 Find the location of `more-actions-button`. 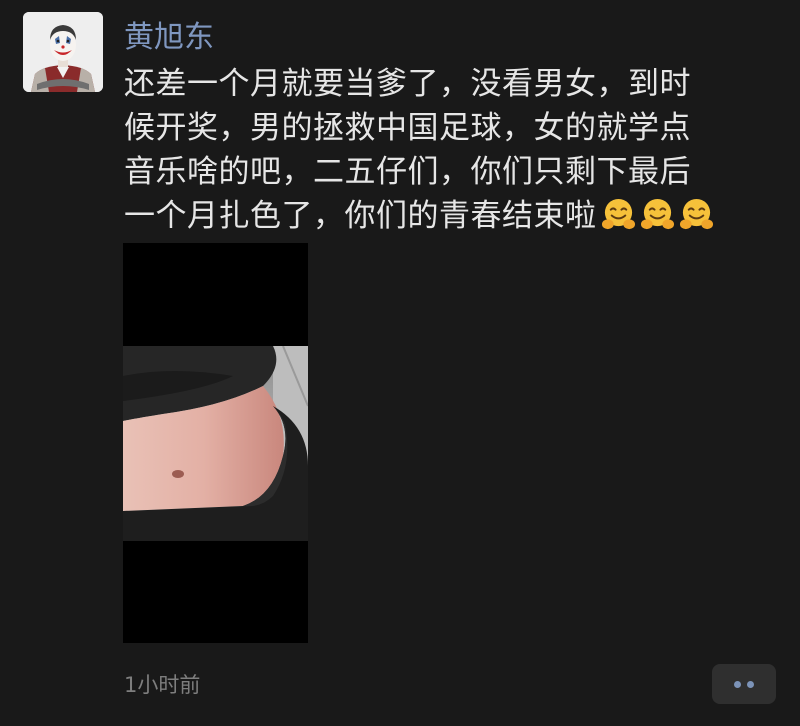

more-actions-button is located at coordinates (744, 684).